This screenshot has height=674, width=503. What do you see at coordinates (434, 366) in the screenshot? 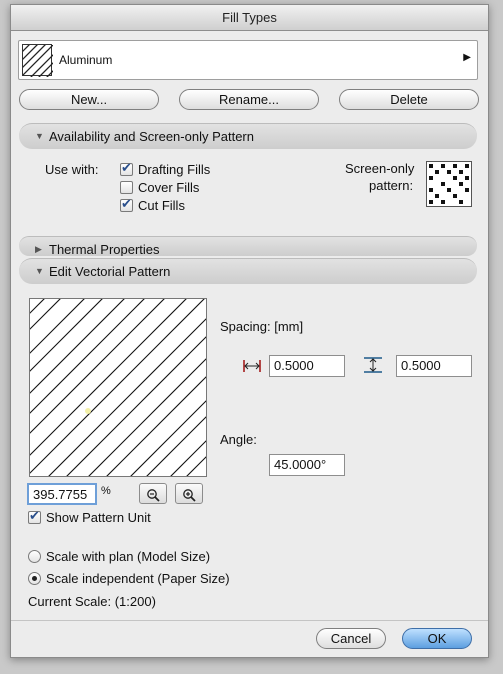
I see `spacing-y-input: 0.5000` at bounding box center [434, 366].